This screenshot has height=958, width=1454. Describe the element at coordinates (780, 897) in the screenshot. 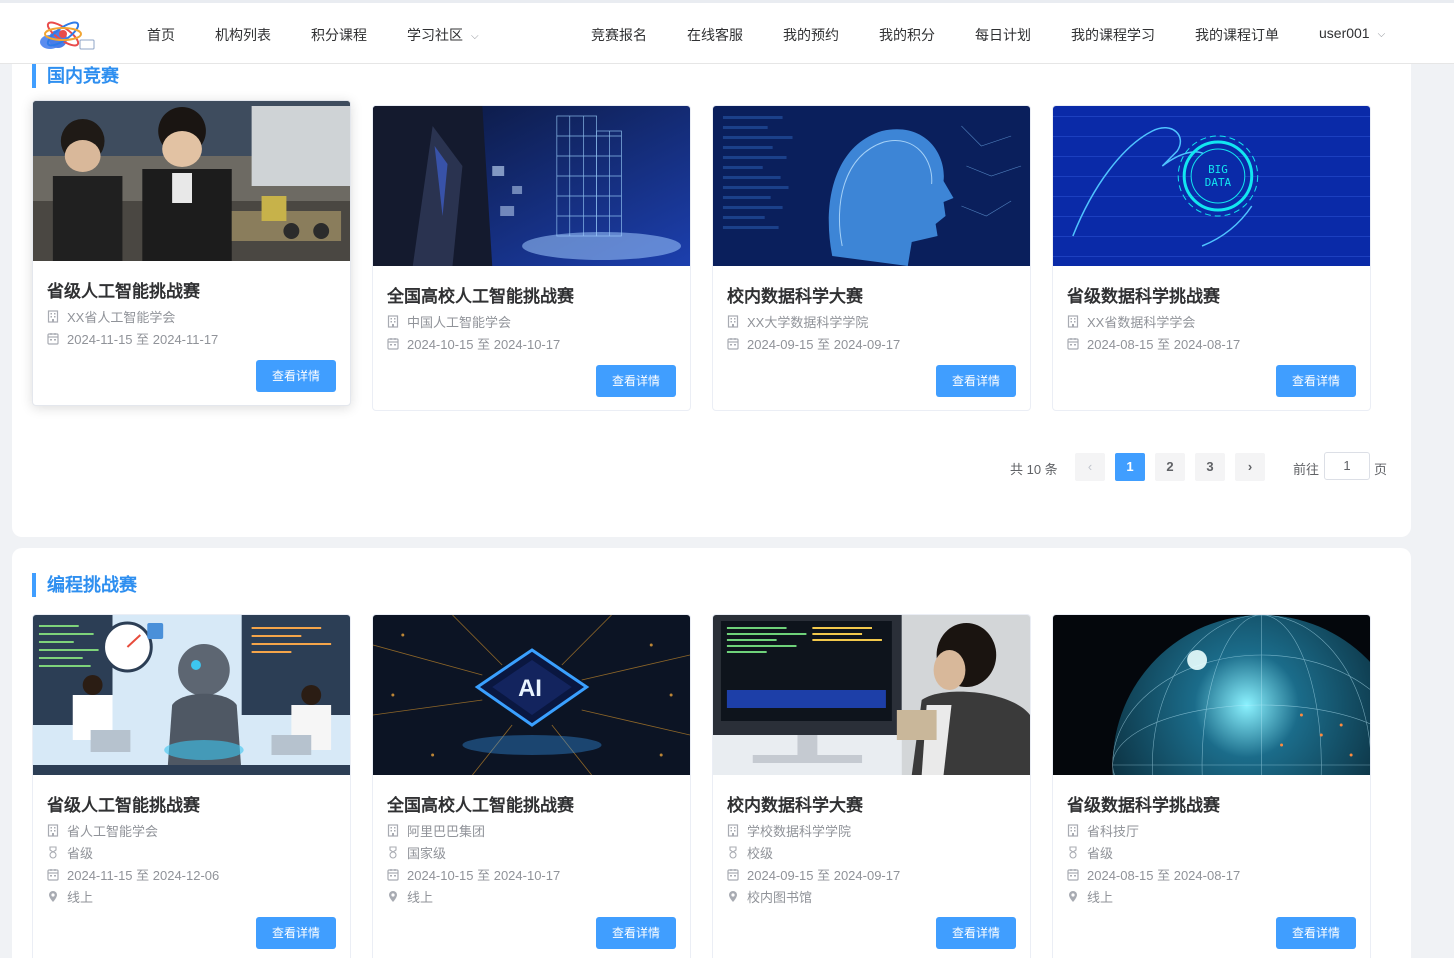

I see `card-location: 校内图书馆` at that location.